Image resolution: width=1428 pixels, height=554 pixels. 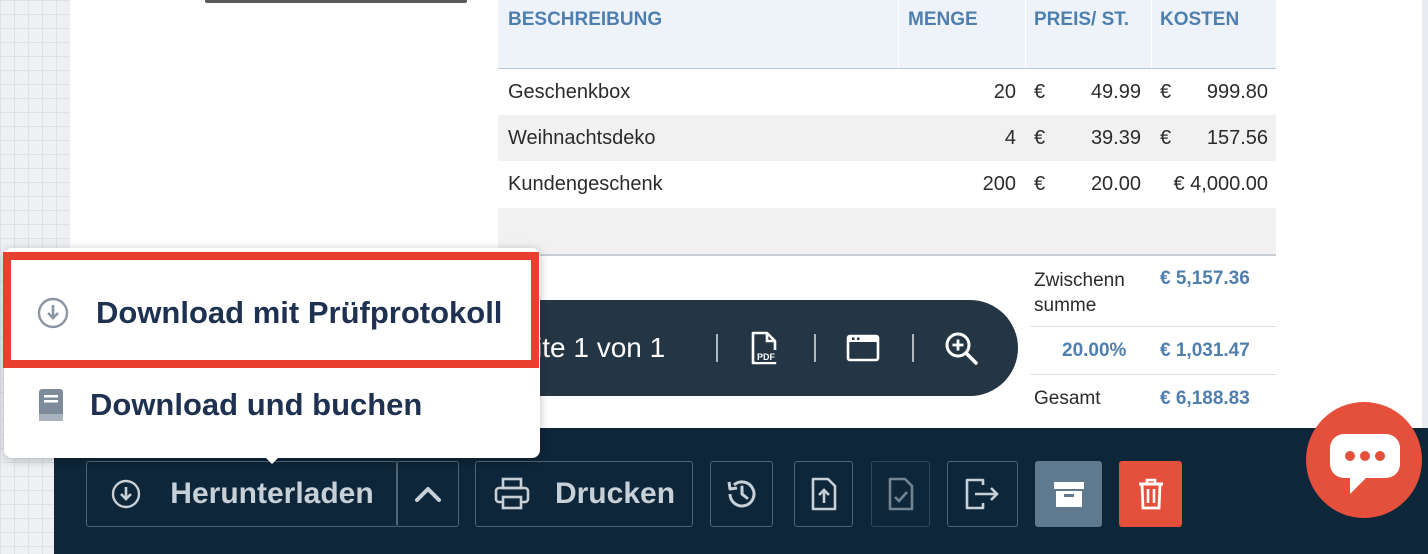 I want to click on chat-button, so click(x=1364, y=460).